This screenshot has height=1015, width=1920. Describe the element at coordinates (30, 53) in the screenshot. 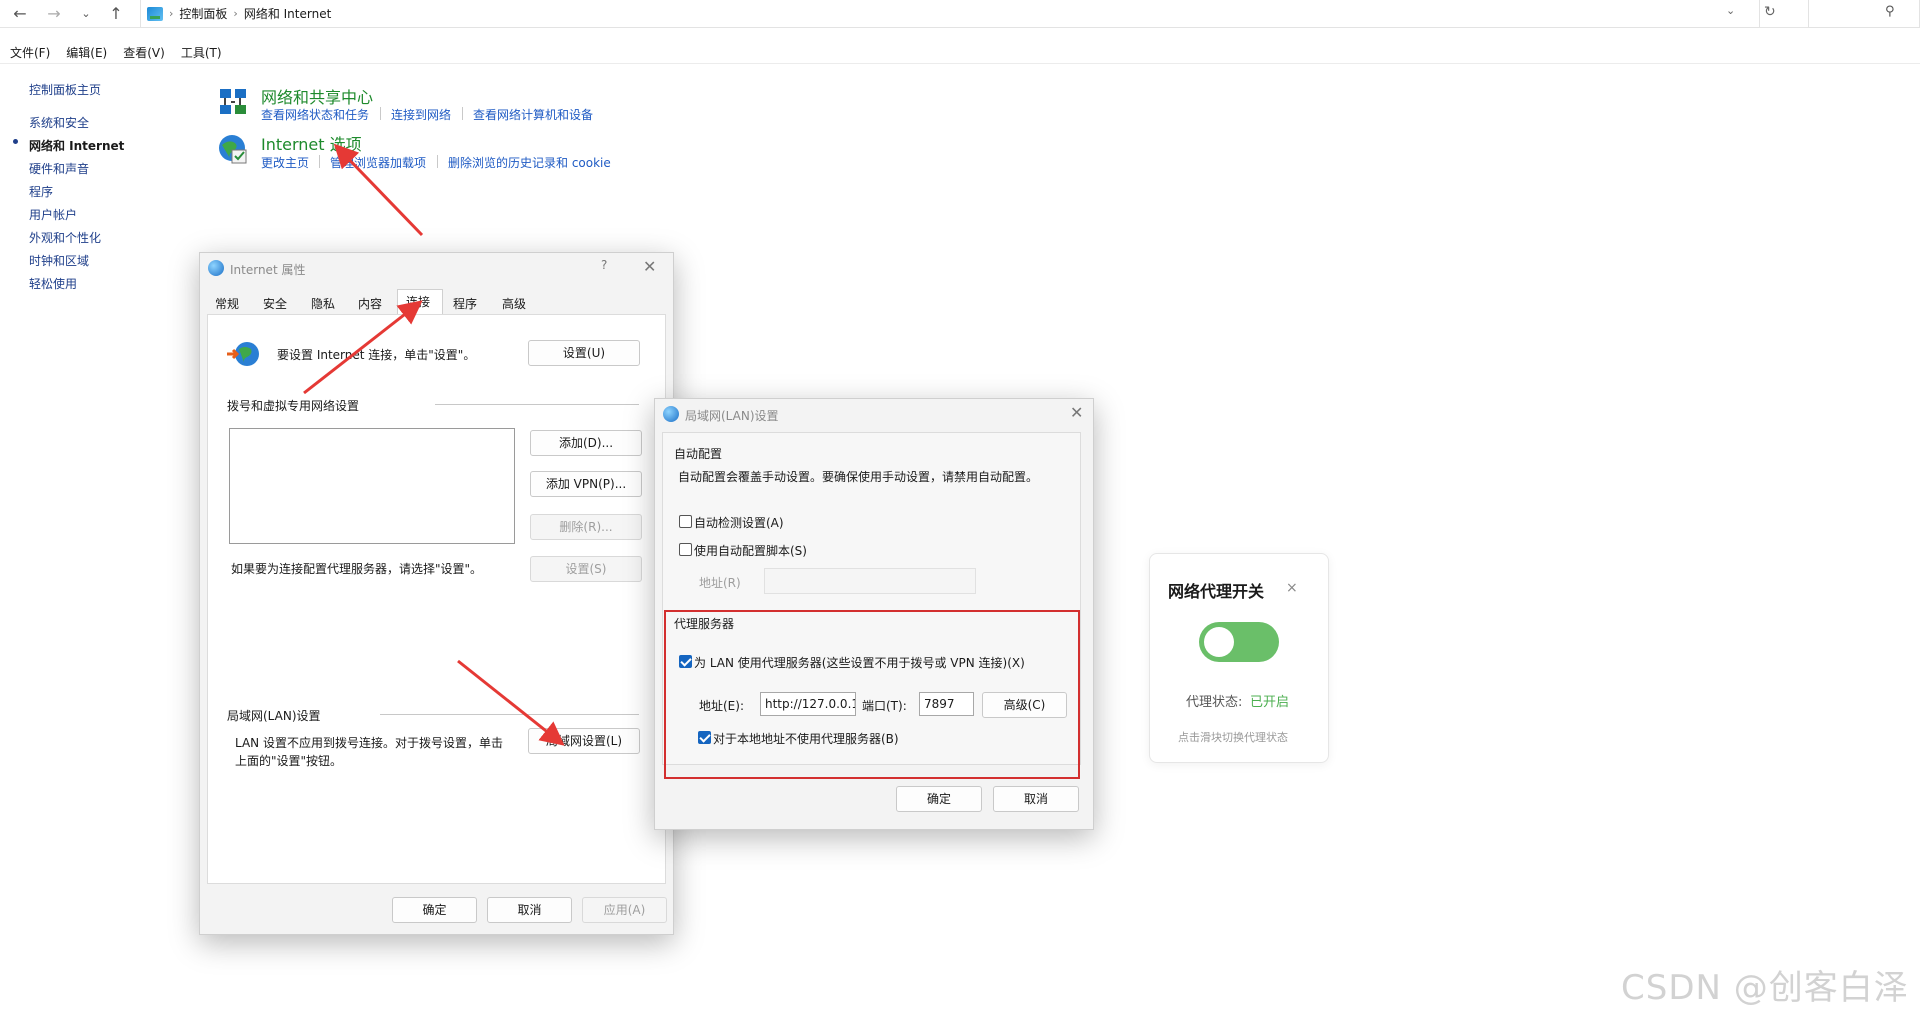

I see `menu-file: 文件(F)` at that location.